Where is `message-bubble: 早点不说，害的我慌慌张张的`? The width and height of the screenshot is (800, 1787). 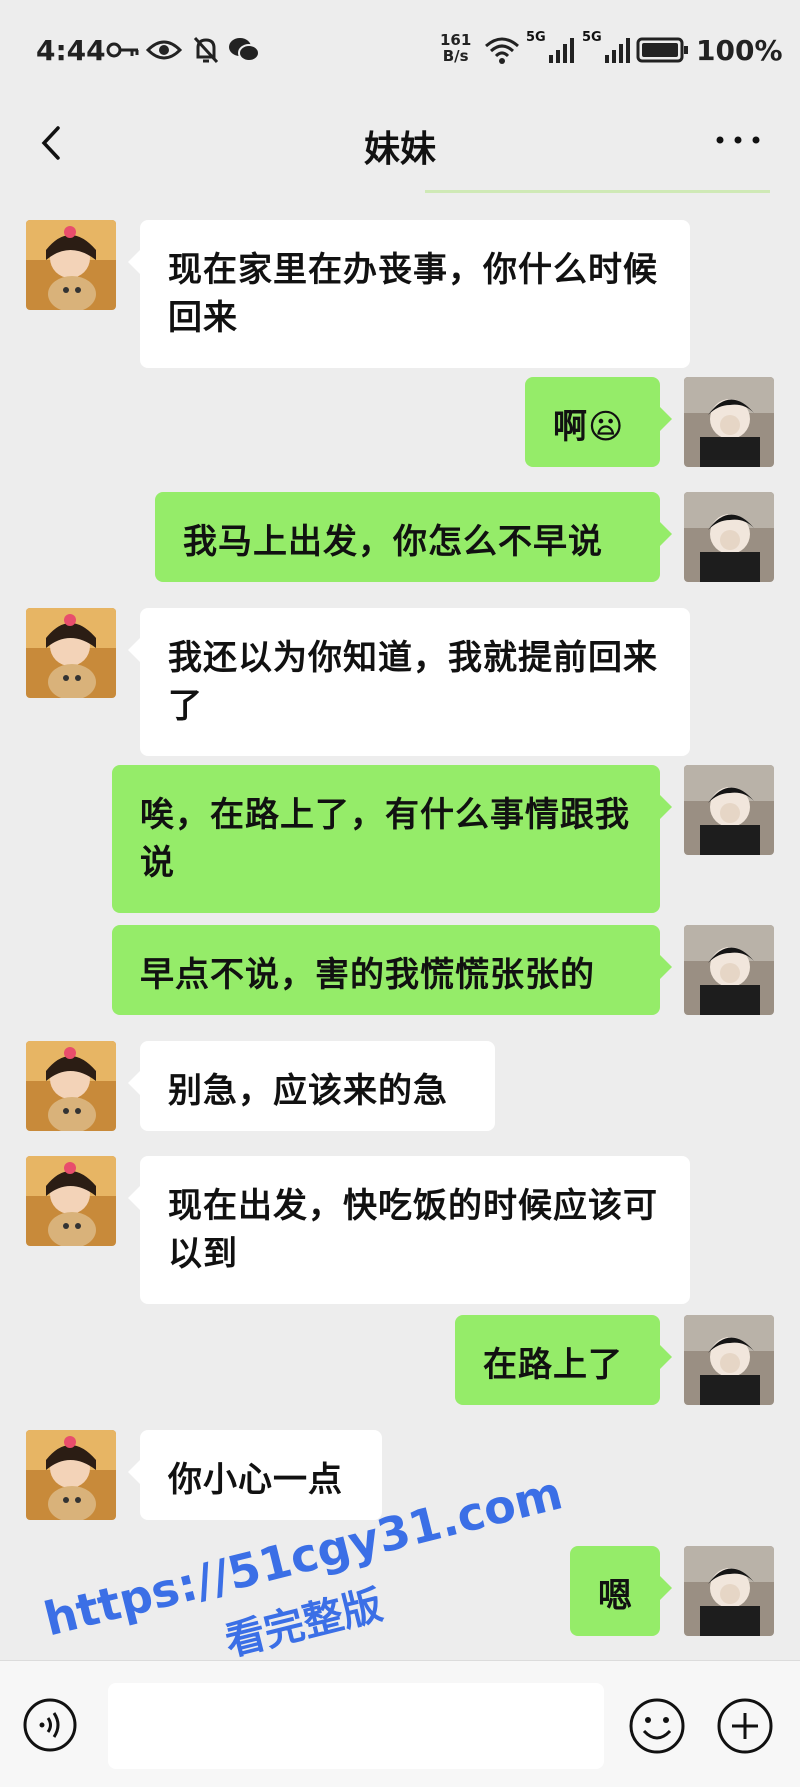 message-bubble: 早点不说，害的我慌慌张张的 is located at coordinates (392, 970).